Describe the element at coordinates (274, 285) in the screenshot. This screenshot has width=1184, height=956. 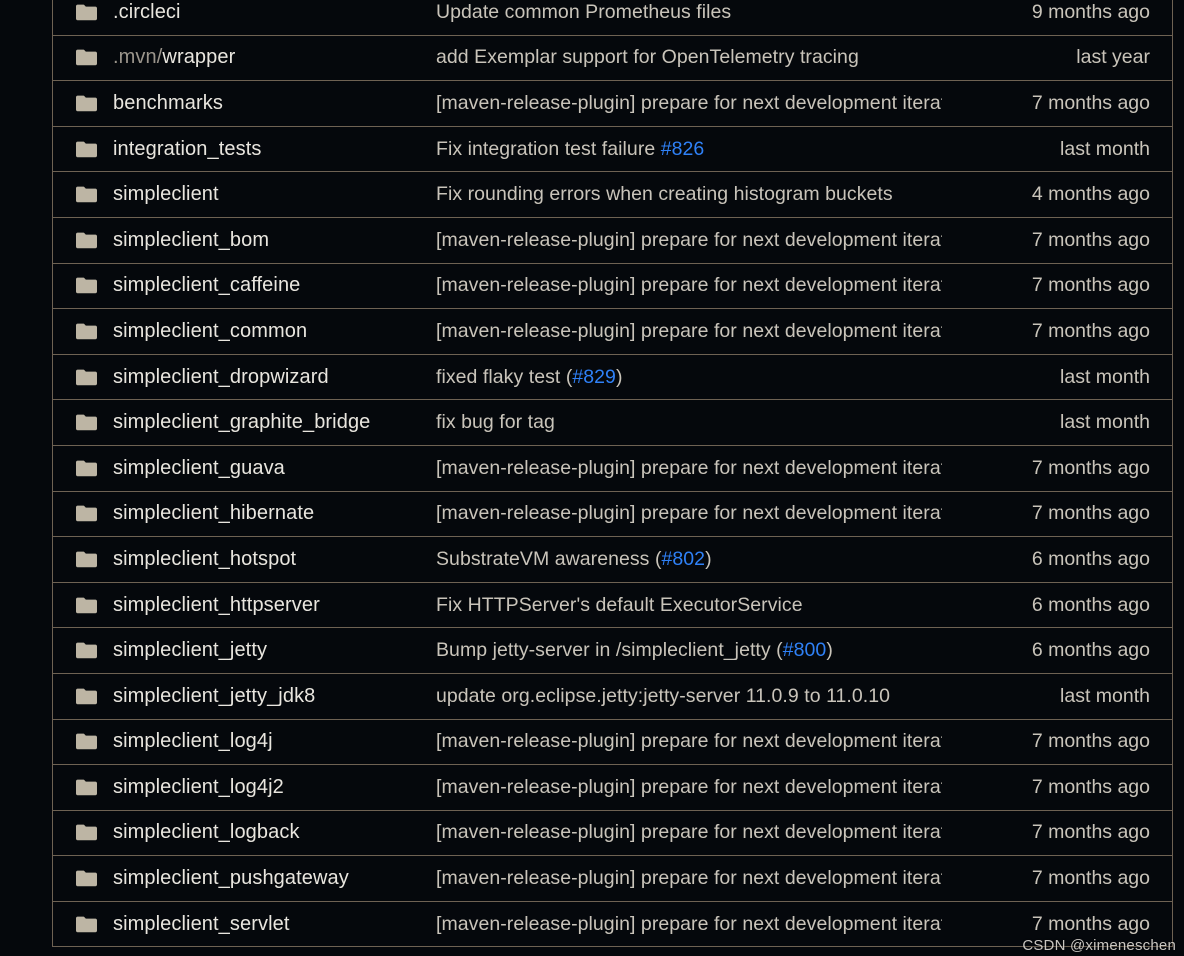
I see `file-name-link: simpleclient_caffeine` at that location.